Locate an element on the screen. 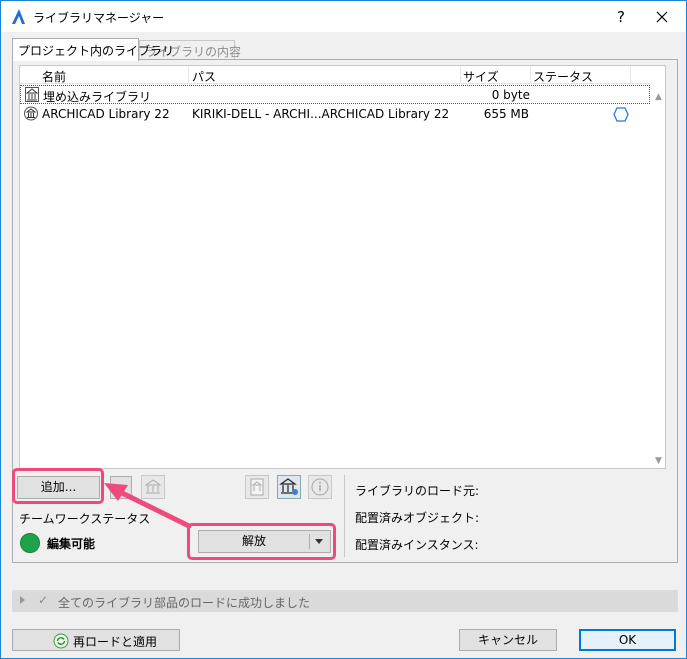 The height and width of the screenshot is (659, 687). list-header: 名前 パス サイズ ステータス is located at coordinates (335, 75).